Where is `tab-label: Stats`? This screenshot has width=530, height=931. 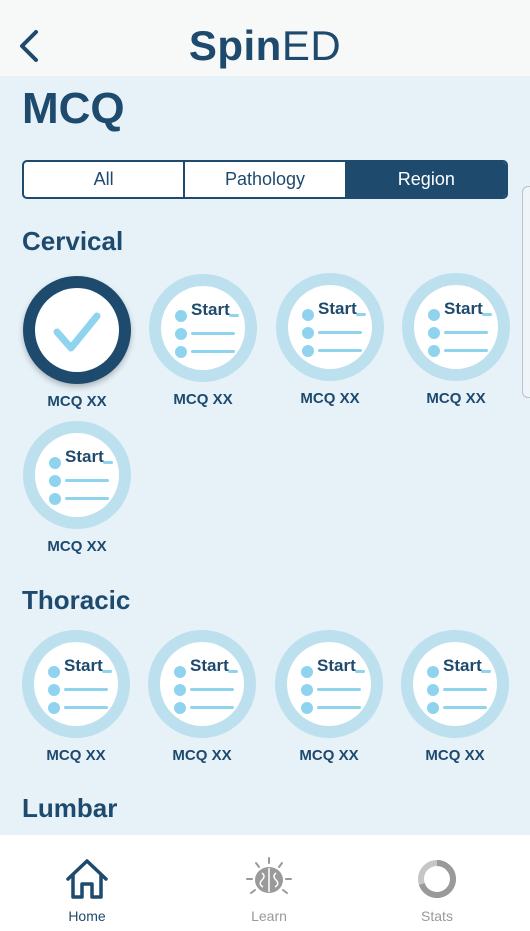 tab-label: Stats is located at coordinates (437, 916).